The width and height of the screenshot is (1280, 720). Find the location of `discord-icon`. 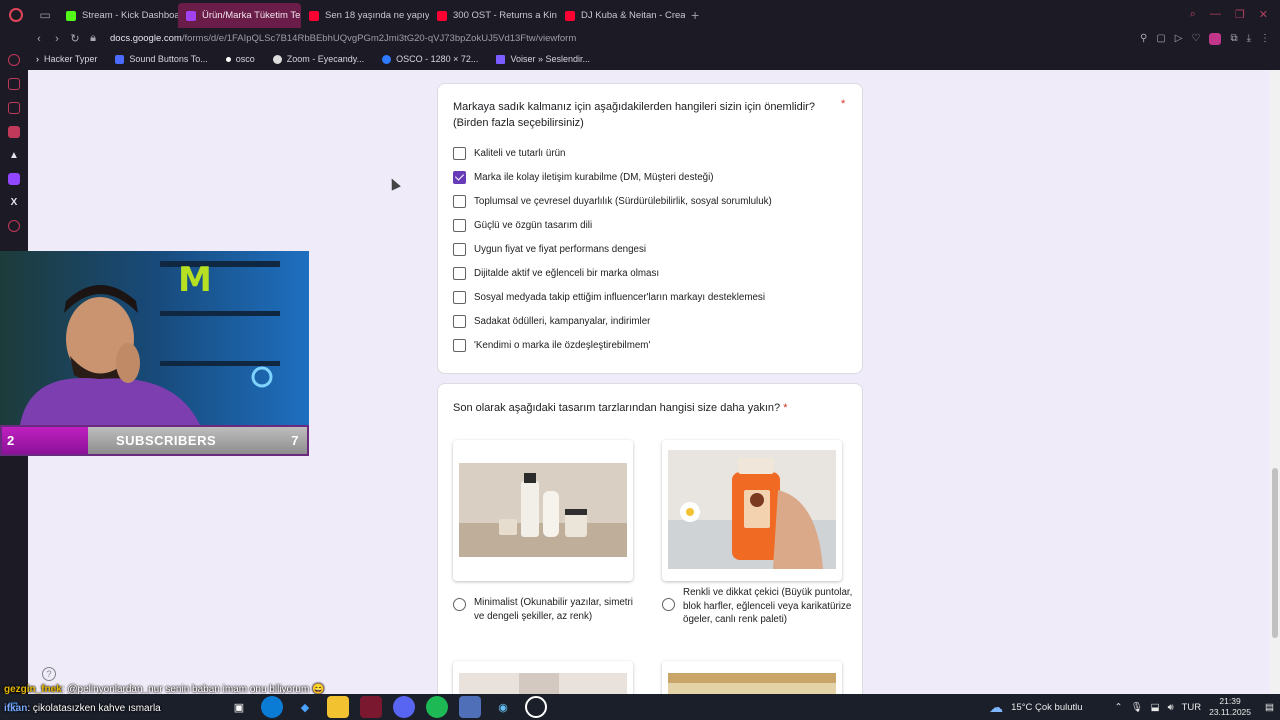

discord-icon is located at coordinates (404, 707).